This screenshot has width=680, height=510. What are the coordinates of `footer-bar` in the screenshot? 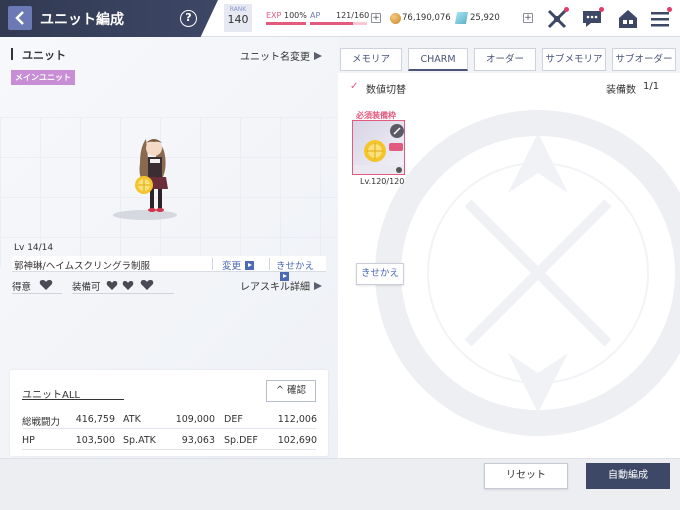 It's located at (340, 484).